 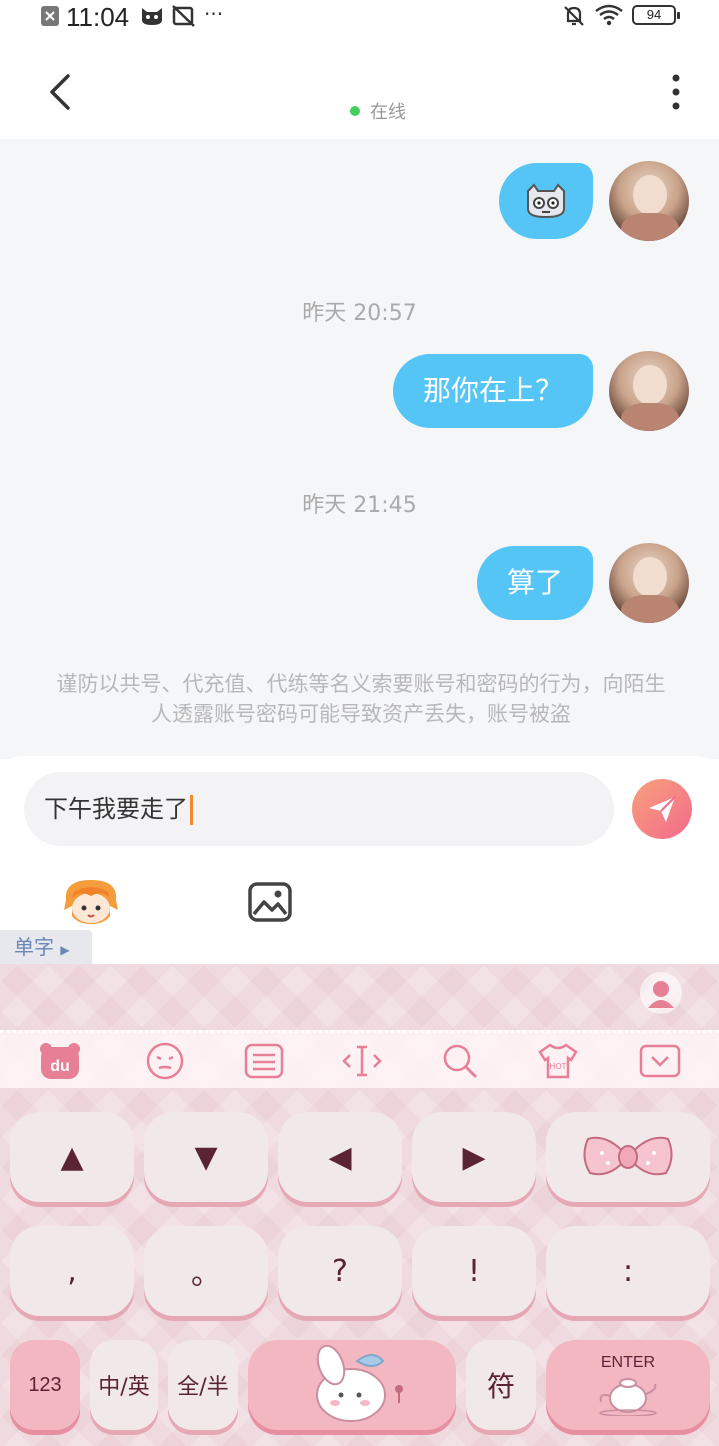 What do you see at coordinates (214, 14) in the screenshot?
I see `more-status-text: ···` at bounding box center [214, 14].